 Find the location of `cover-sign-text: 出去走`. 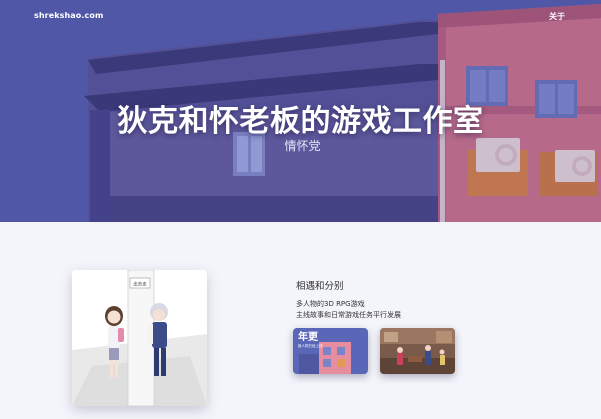

cover-sign-text: 出去走 is located at coordinates (140, 284).